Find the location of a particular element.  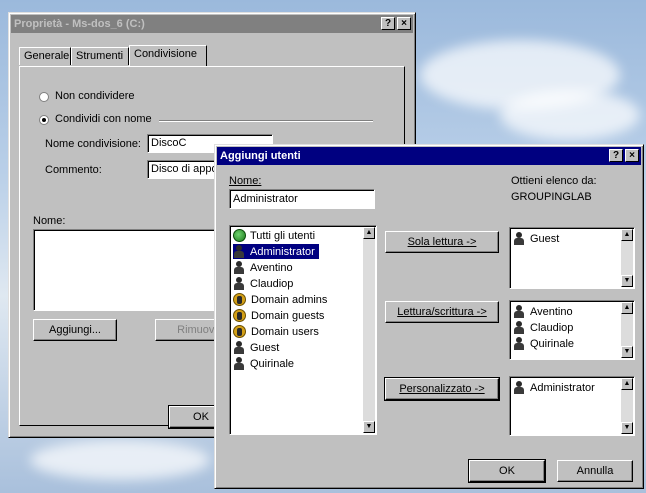

name-input-value: Administrator is located at coordinates (265, 199).